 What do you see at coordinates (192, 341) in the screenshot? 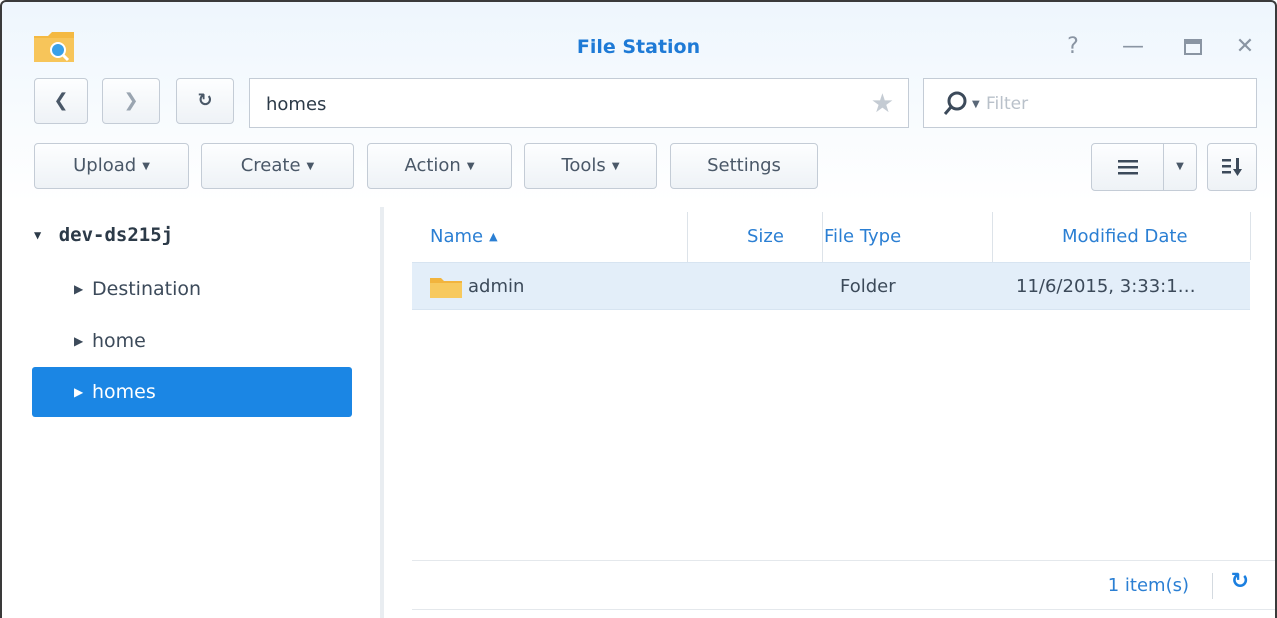
I see `tree-item-home: ▶ home` at bounding box center [192, 341].